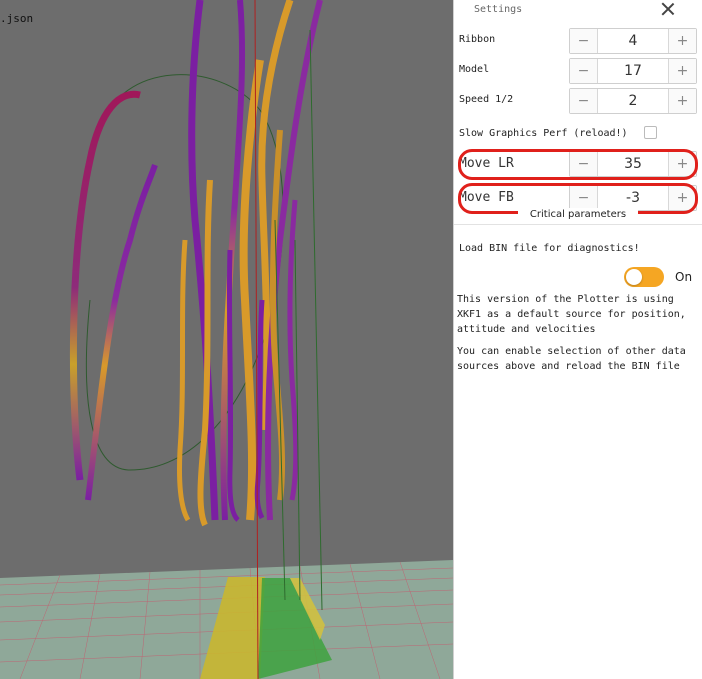  I want to click on ribbon-value: 4, so click(633, 41).